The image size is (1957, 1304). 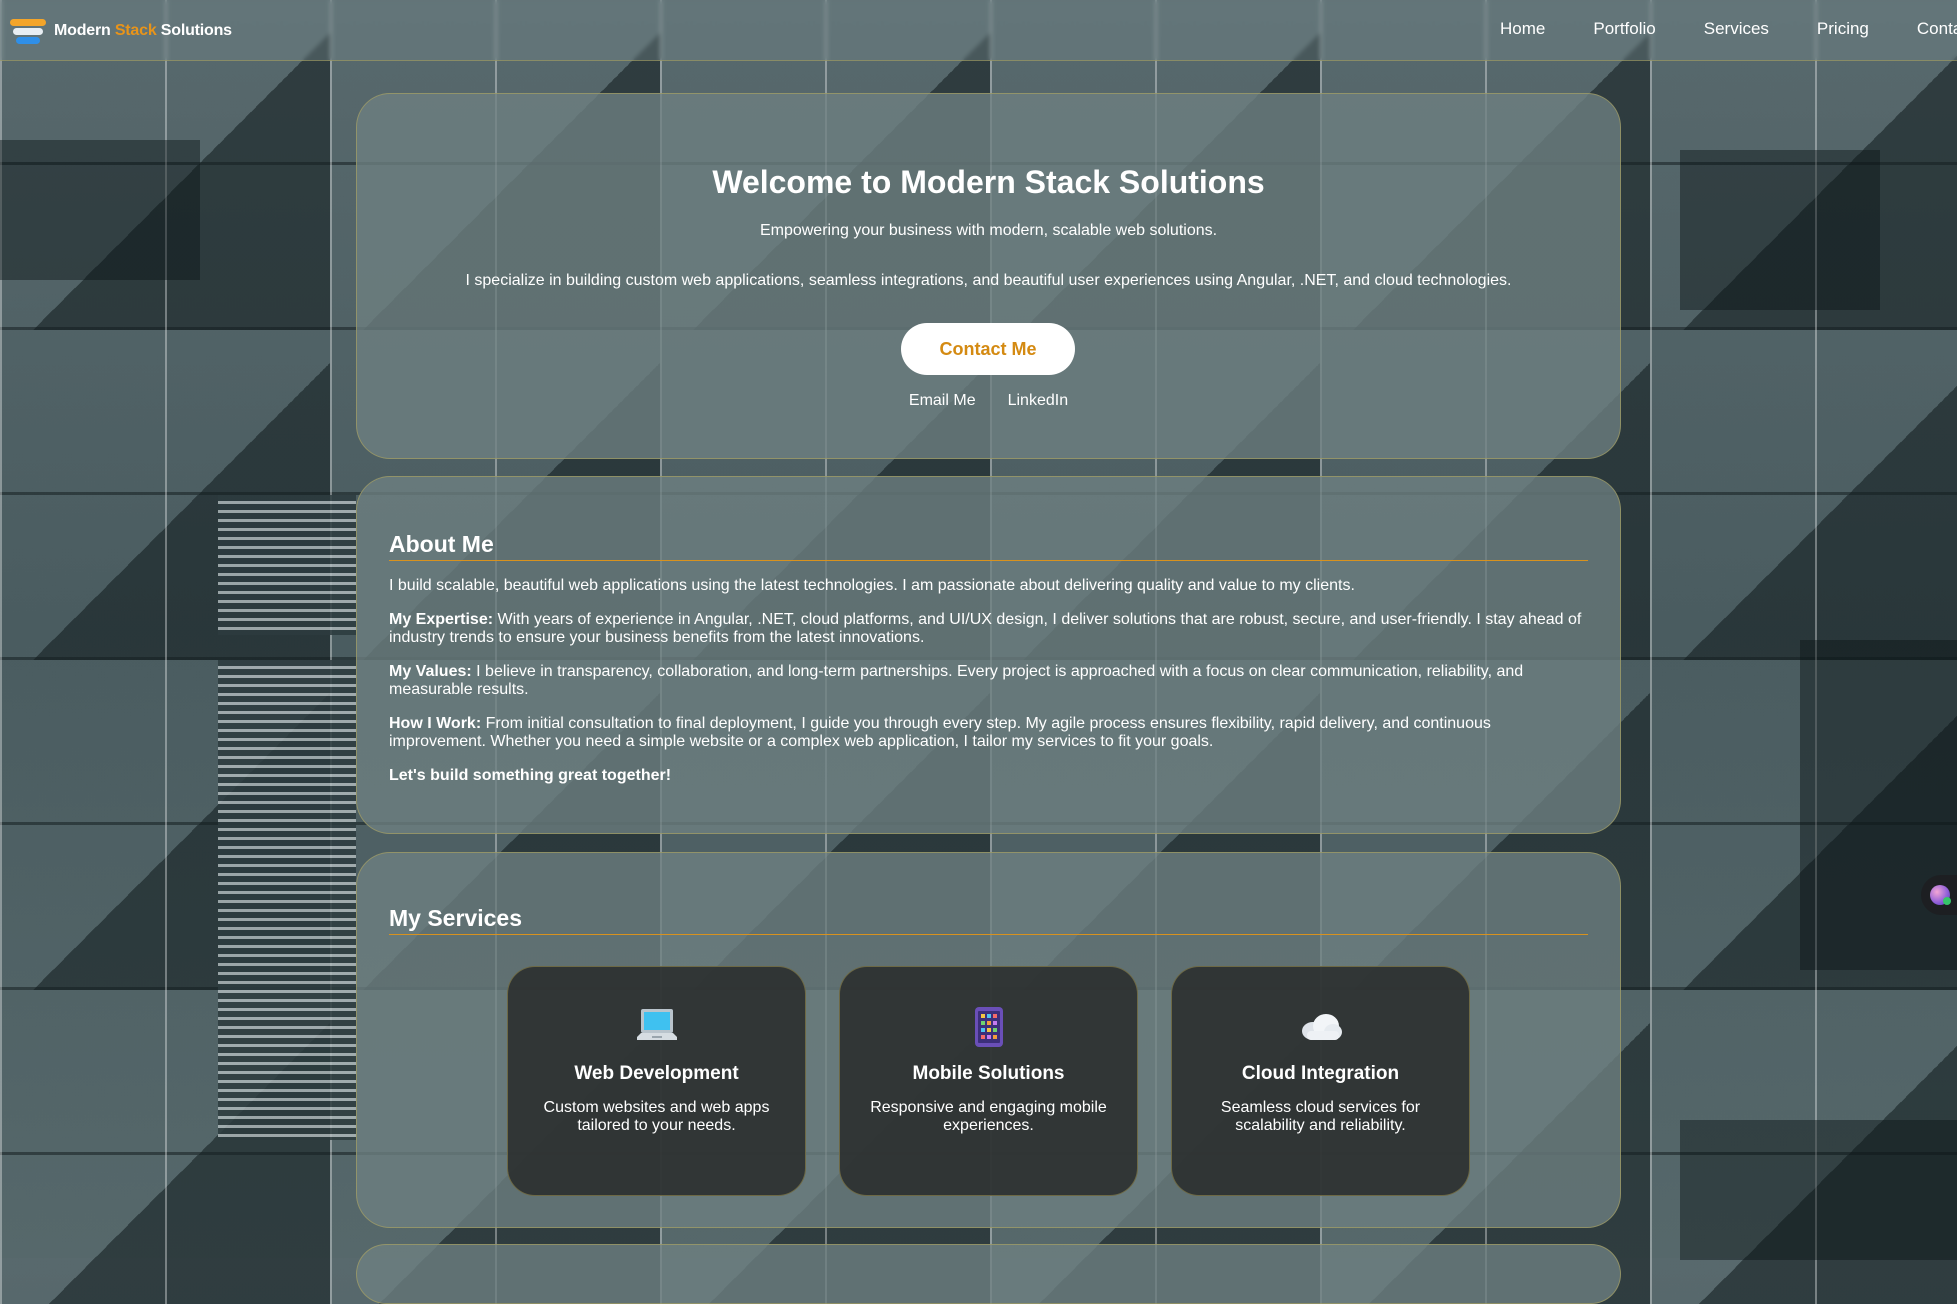 I want to click on about-closing: Let's build something great together!, so click(x=988, y=776).